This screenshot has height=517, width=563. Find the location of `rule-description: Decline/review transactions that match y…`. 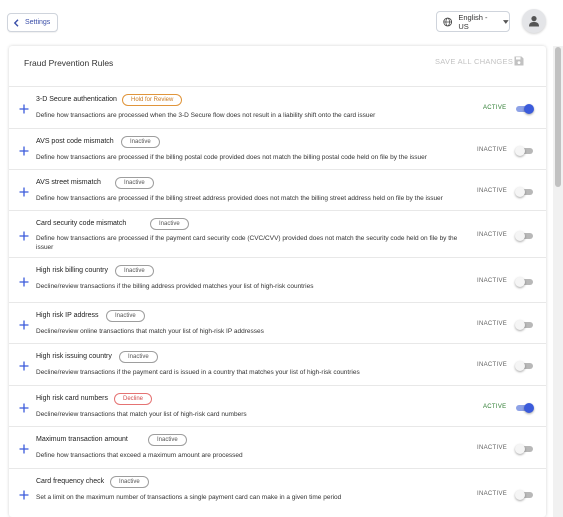

rule-description: Decline/review transactions that match y… is located at coordinates (141, 414).